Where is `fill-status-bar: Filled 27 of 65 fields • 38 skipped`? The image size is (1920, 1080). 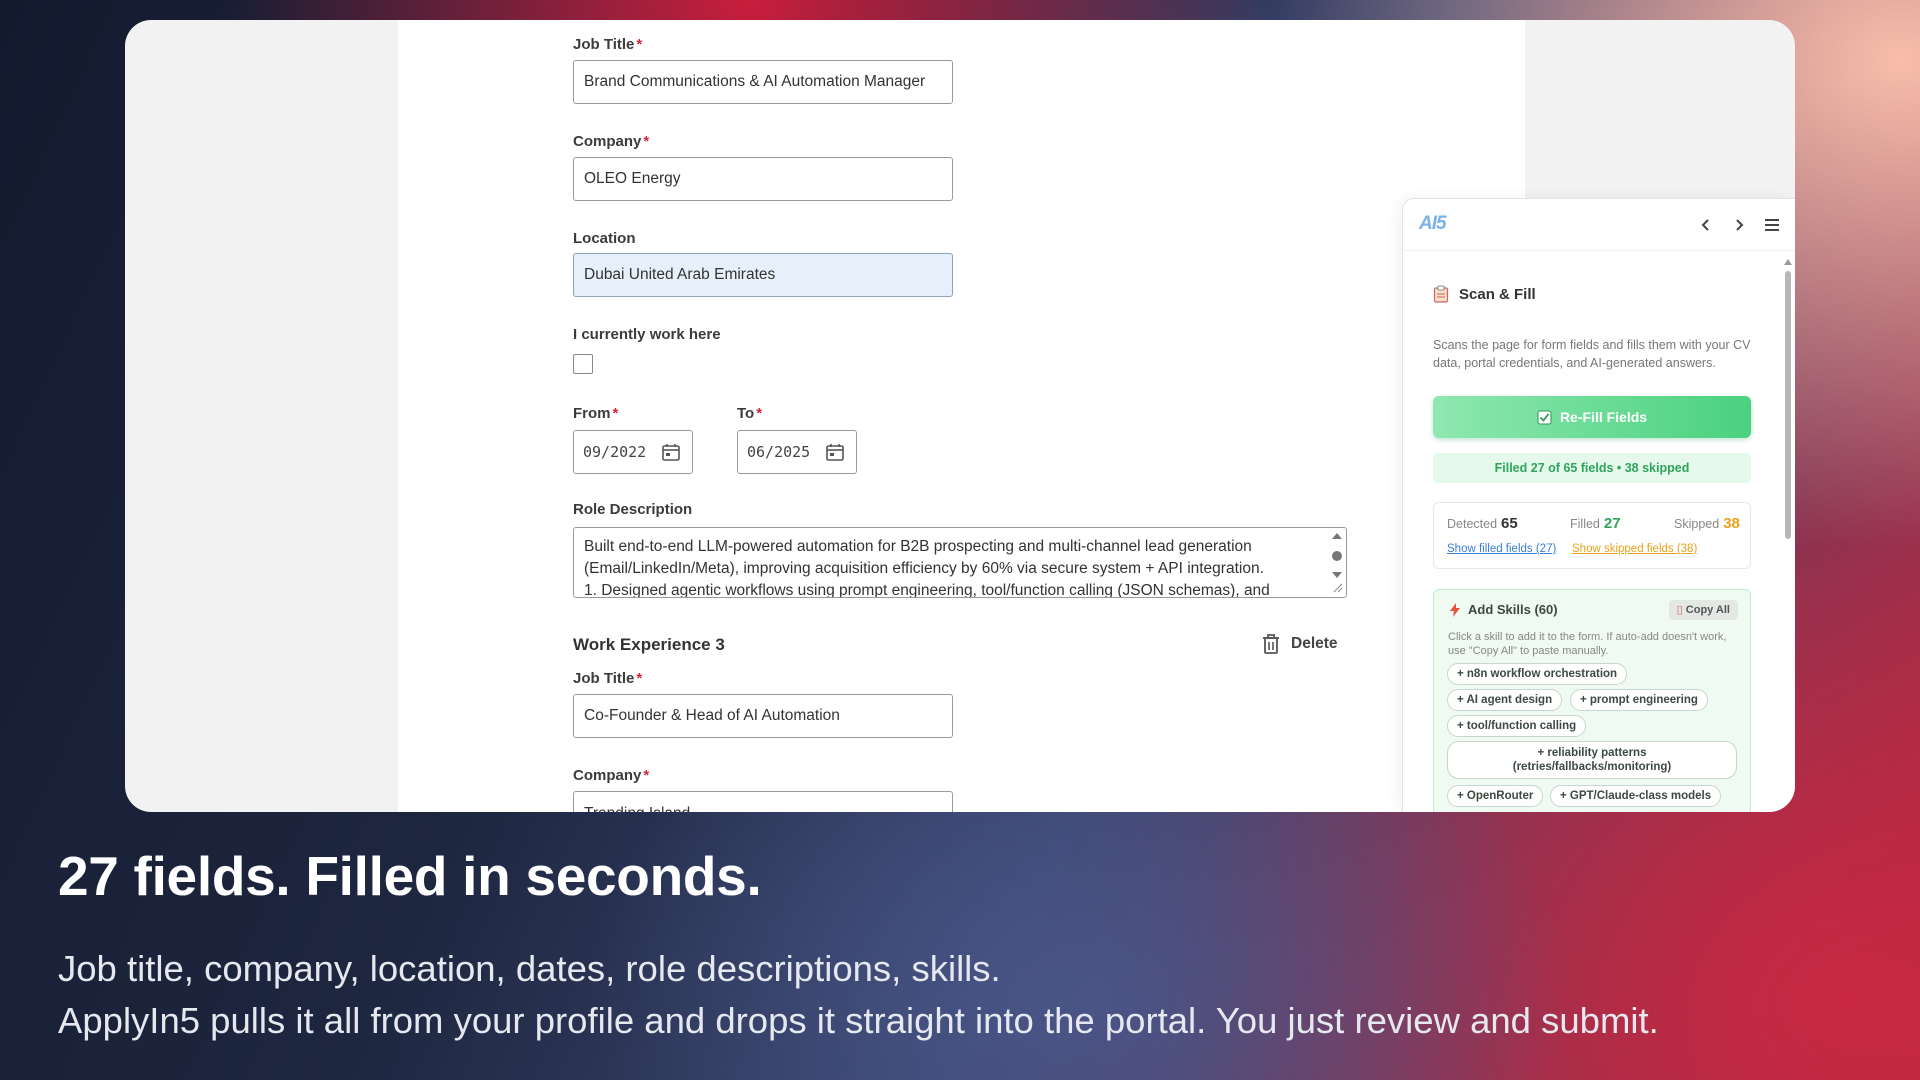 fill-status-bar: Filled 27 of 65 fields • 38 skipped is located at coordinates (1592, 468).